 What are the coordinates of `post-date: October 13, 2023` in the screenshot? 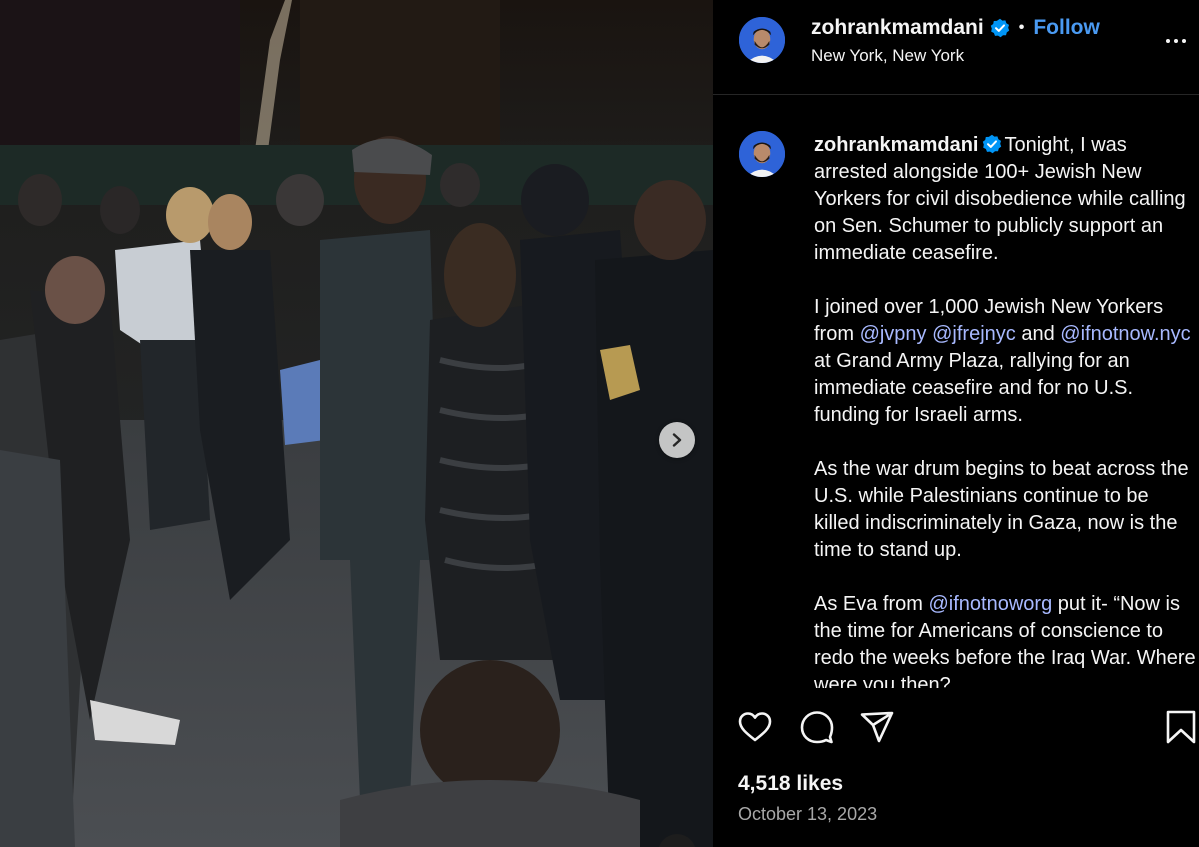 It's located at (808, 814).